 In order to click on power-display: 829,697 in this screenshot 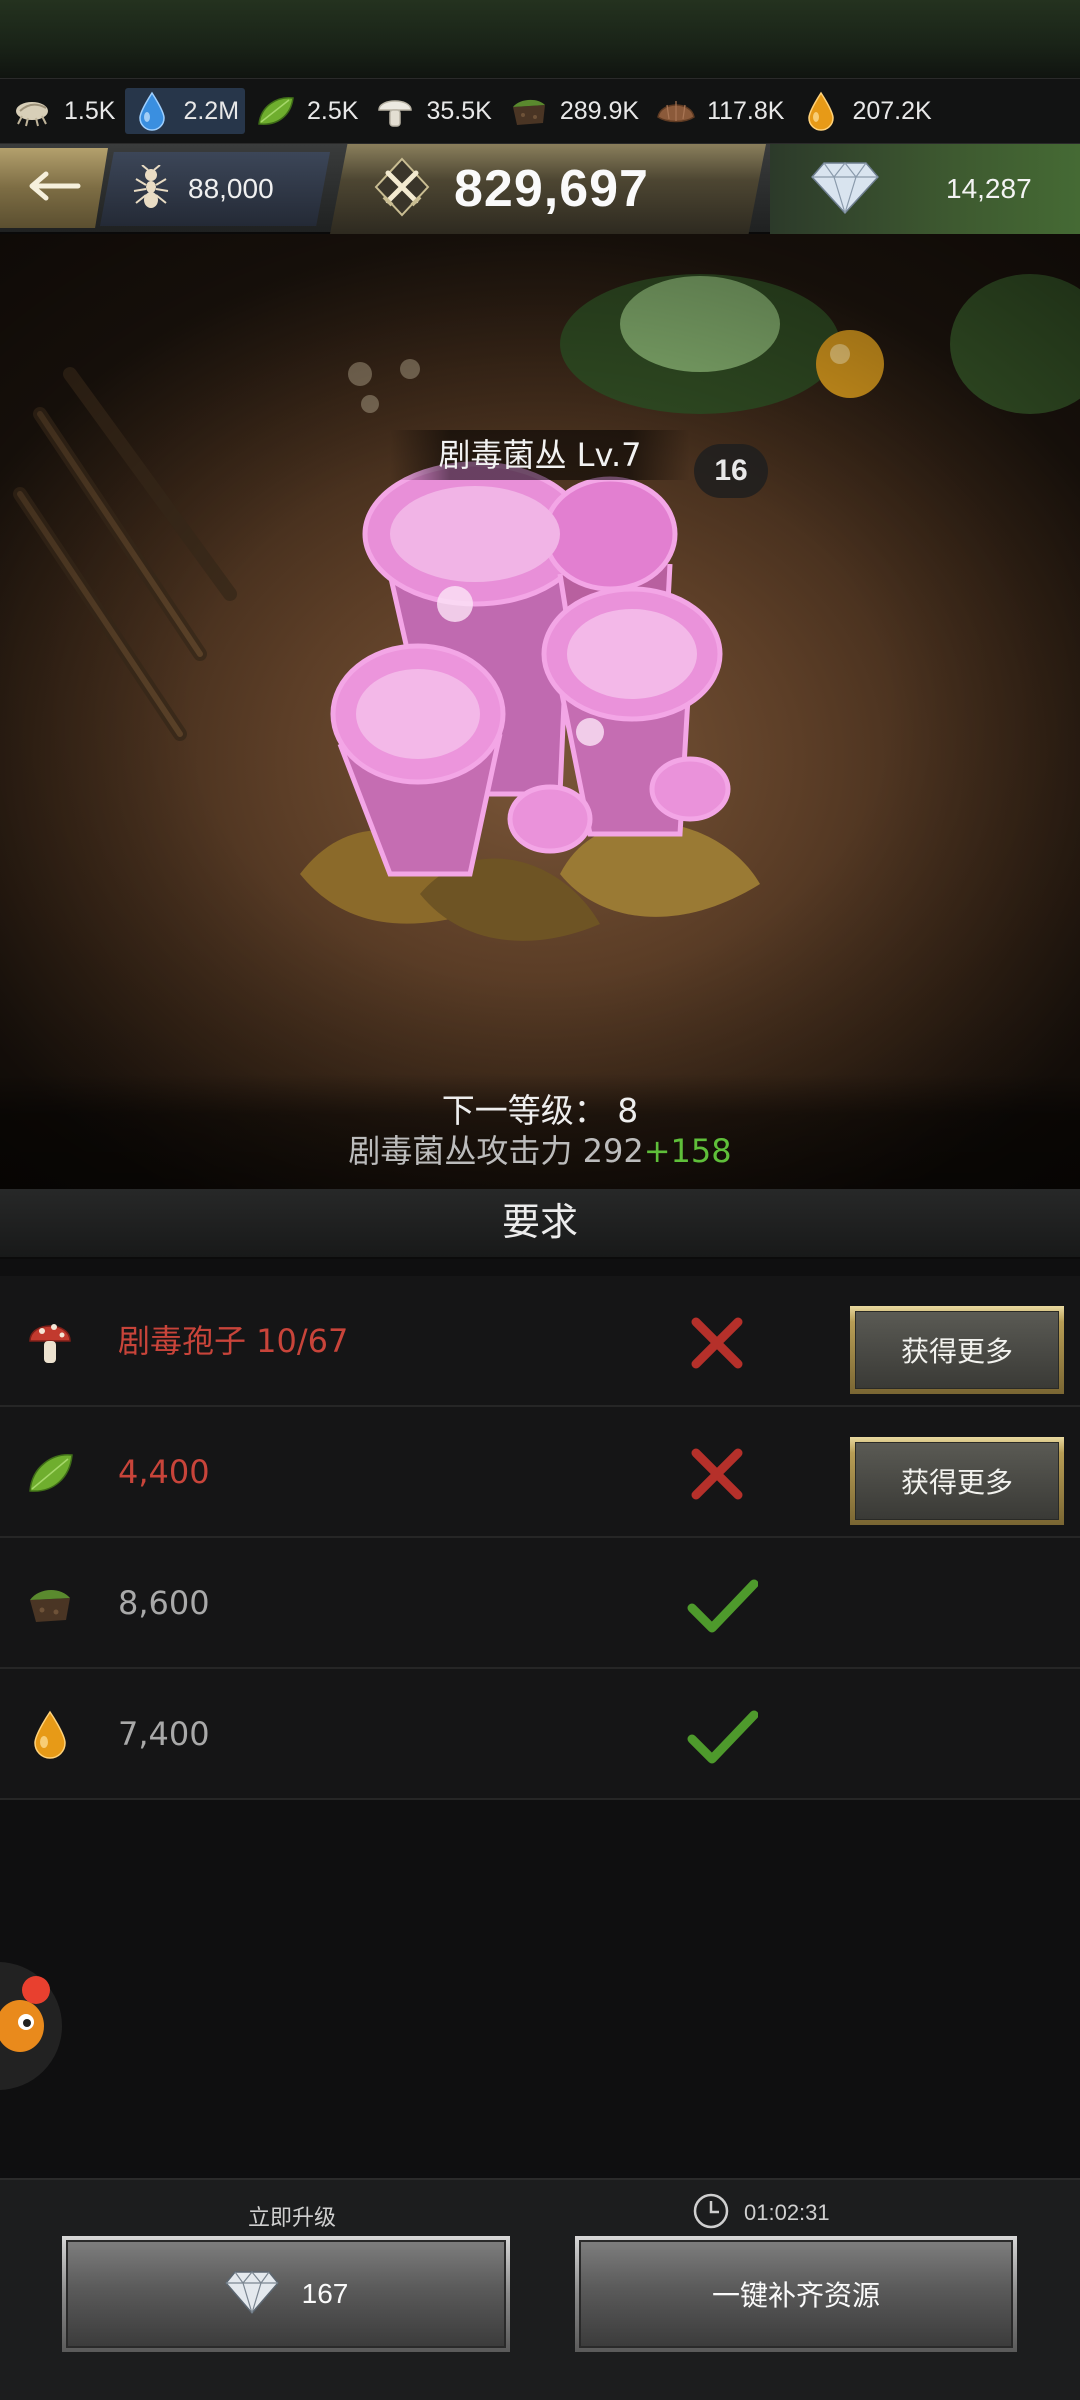, I will do `click(548, 189)`.